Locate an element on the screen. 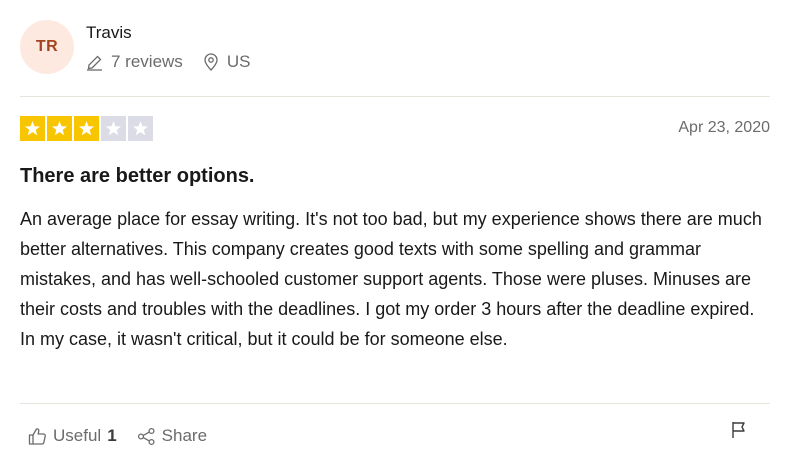  reviewer-name: Travis is located at coordinates (109, 33).